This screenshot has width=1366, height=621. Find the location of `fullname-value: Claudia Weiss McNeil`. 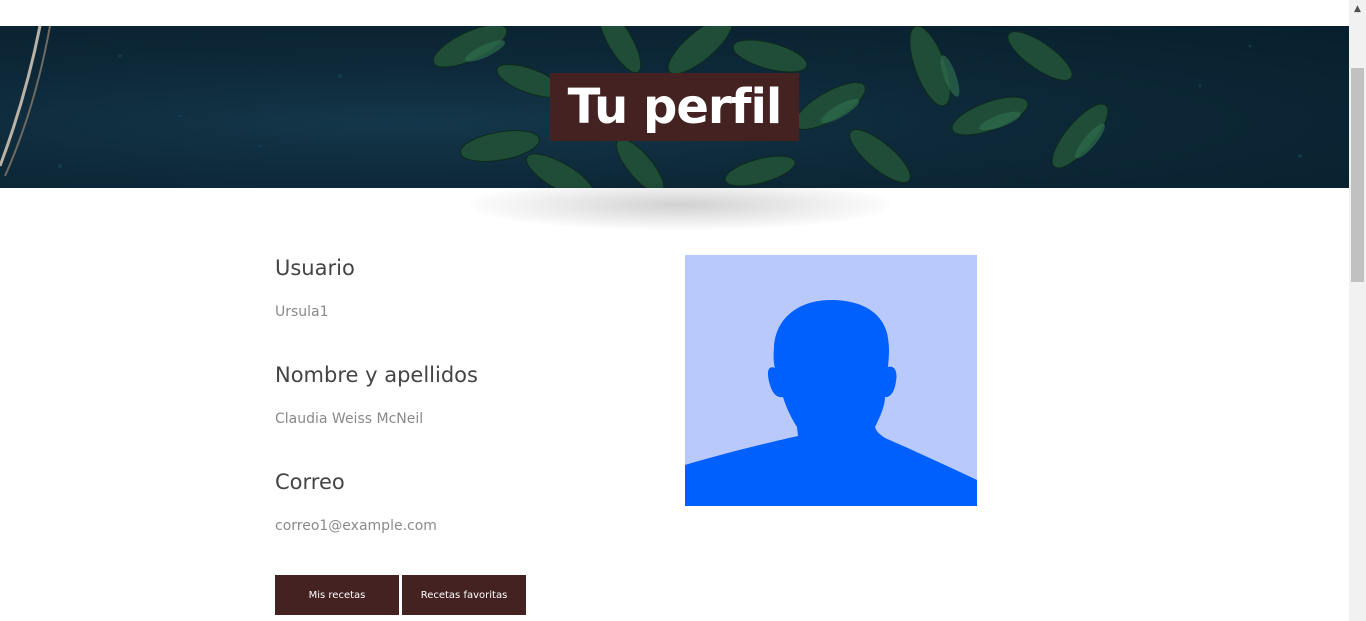

fullname-value: Claudia Weiss McNeil is located at coordinates (349, 419).